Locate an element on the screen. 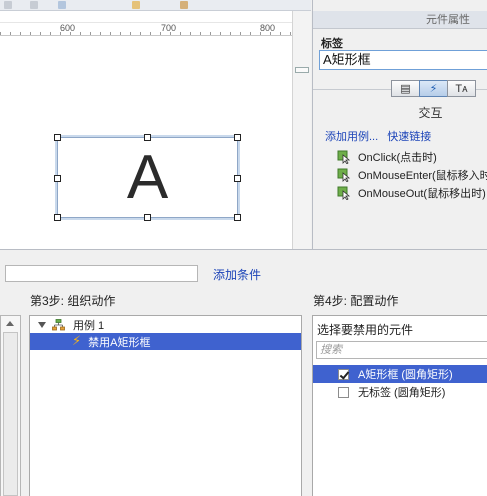 Image resolution: width=487 pixels, height=496 pixels. actions-scrollbar is located at coordinates (10, 405).